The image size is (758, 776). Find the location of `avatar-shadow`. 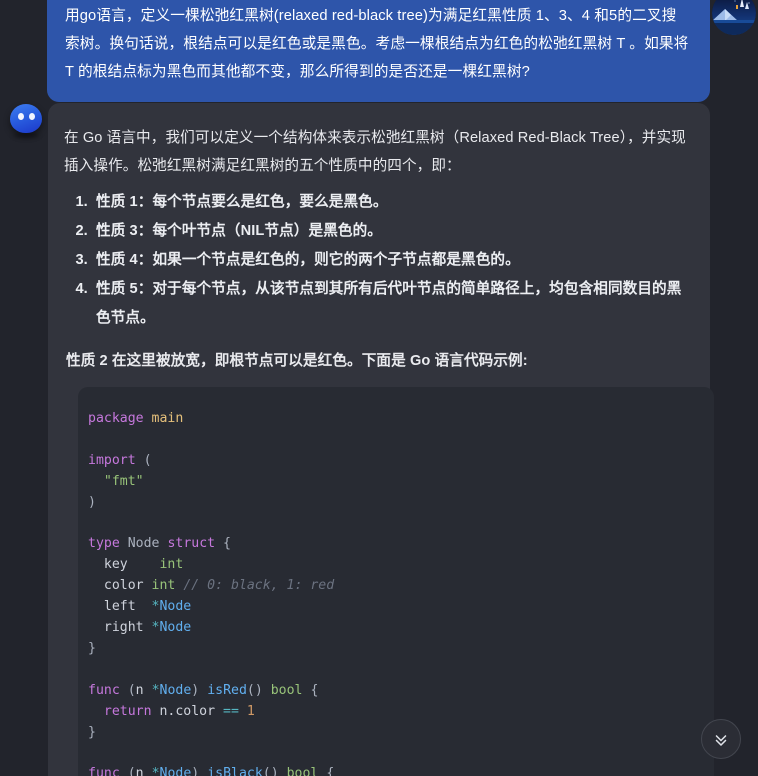

avatar-shadow is located at coordinates (26, 135).